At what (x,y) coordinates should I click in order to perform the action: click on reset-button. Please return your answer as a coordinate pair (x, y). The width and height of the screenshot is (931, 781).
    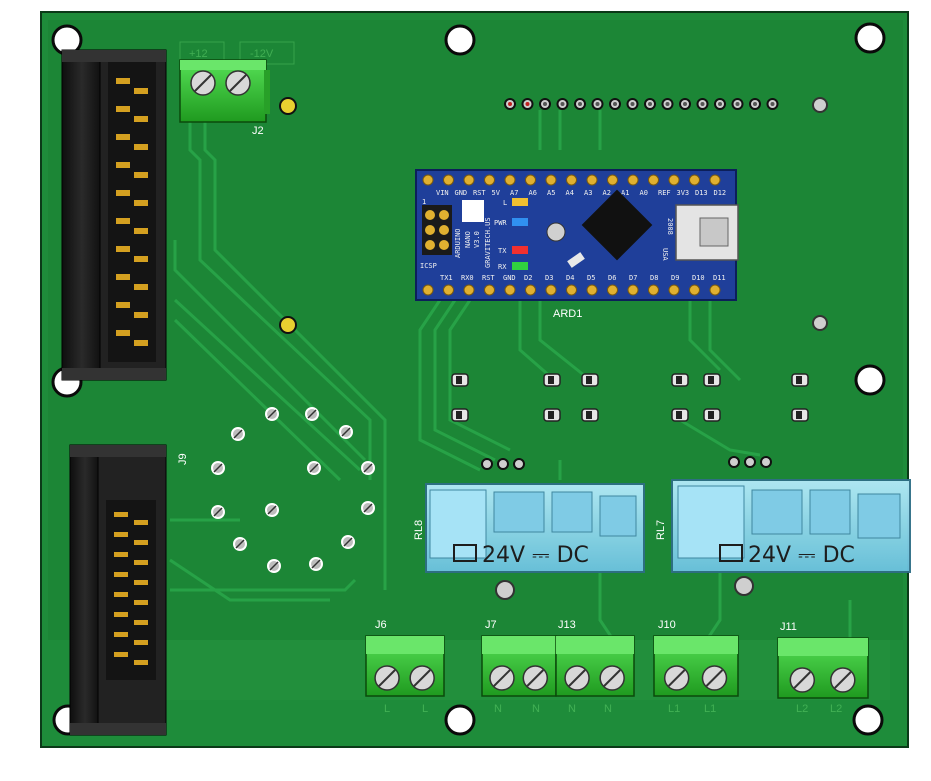
    Looking at the image, I should click on (556, 232).